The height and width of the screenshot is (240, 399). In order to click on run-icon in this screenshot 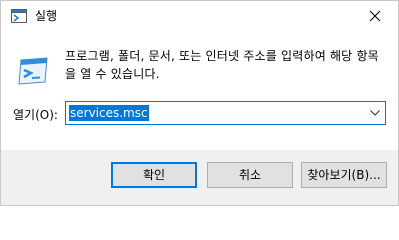, I will do `click(33, 71)`.